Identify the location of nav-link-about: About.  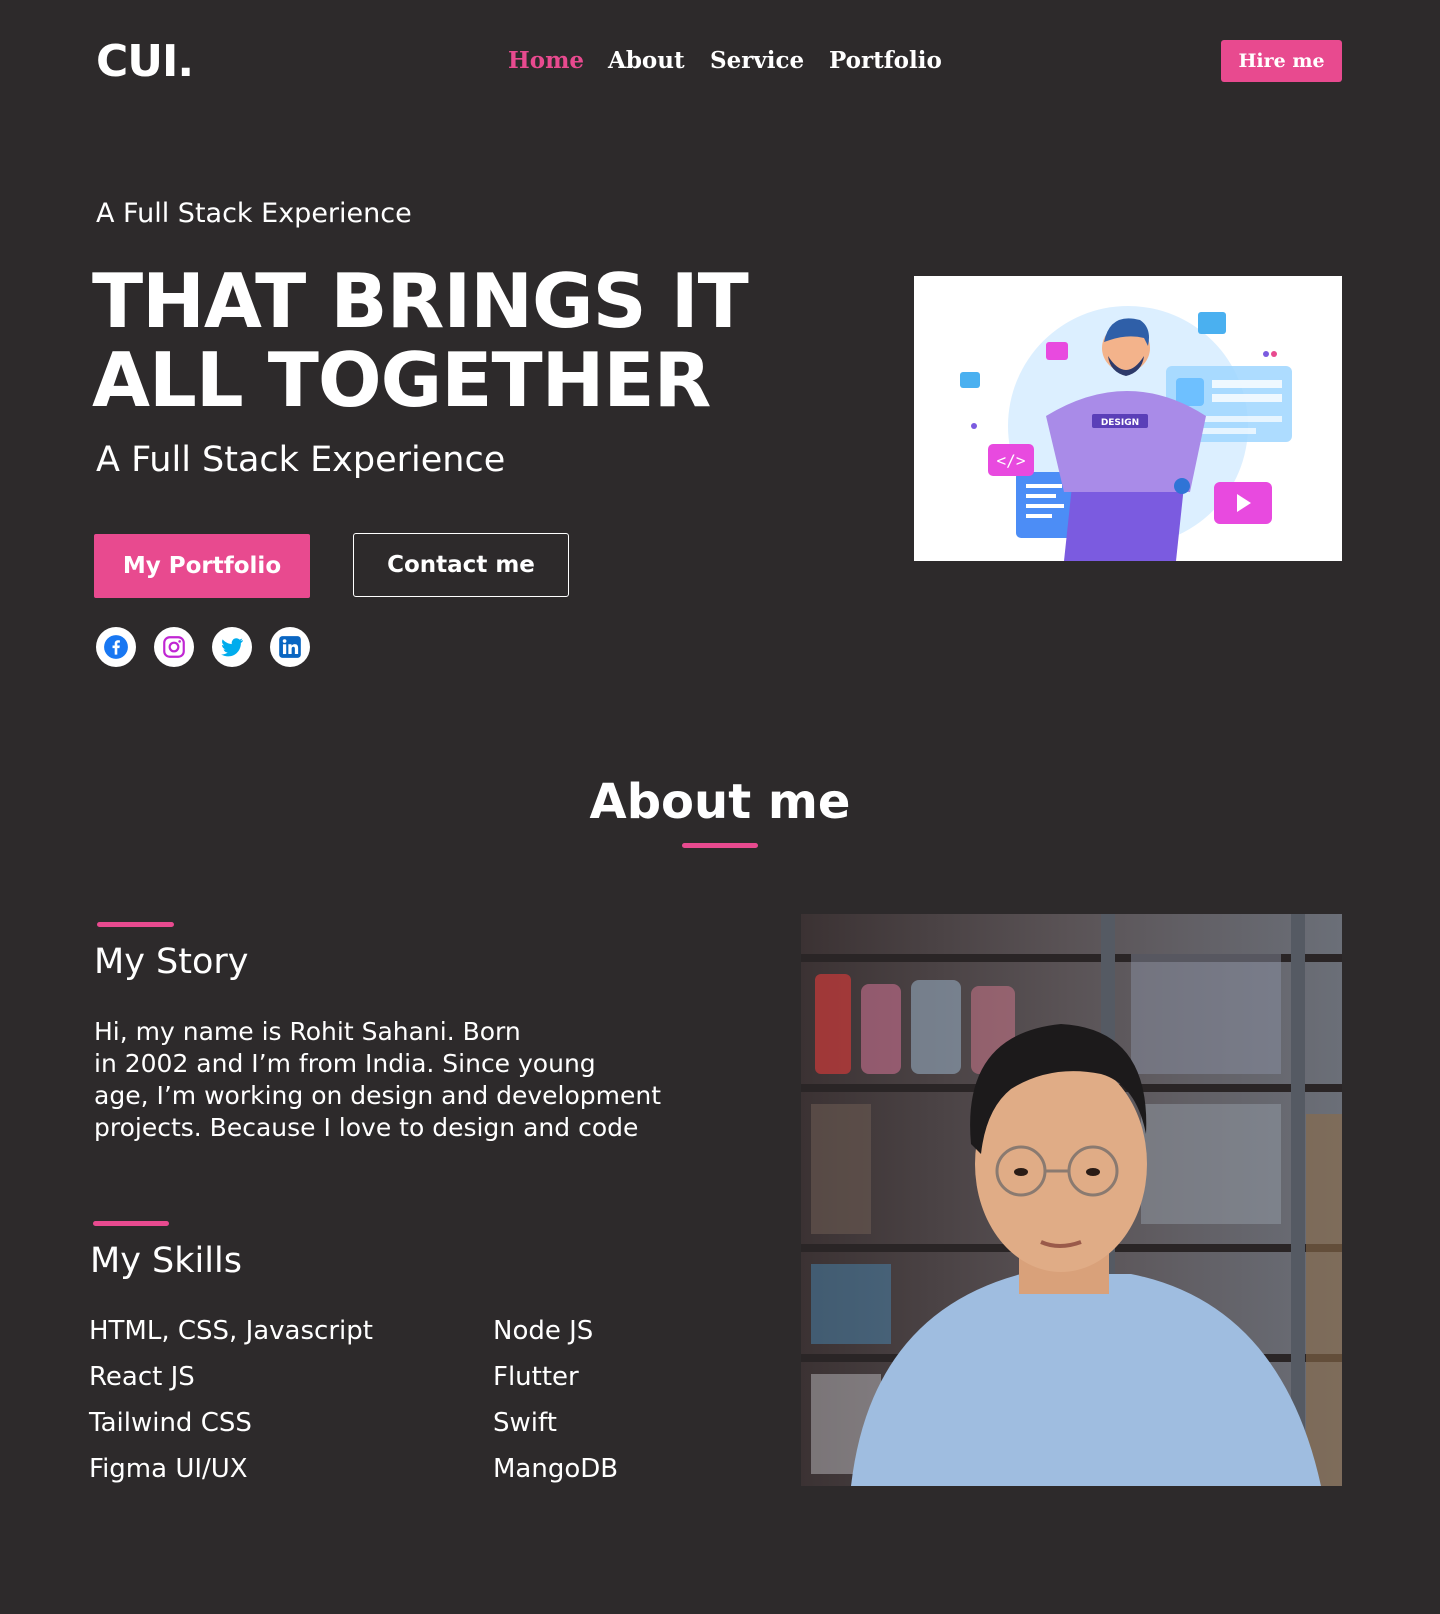
(646, 61).